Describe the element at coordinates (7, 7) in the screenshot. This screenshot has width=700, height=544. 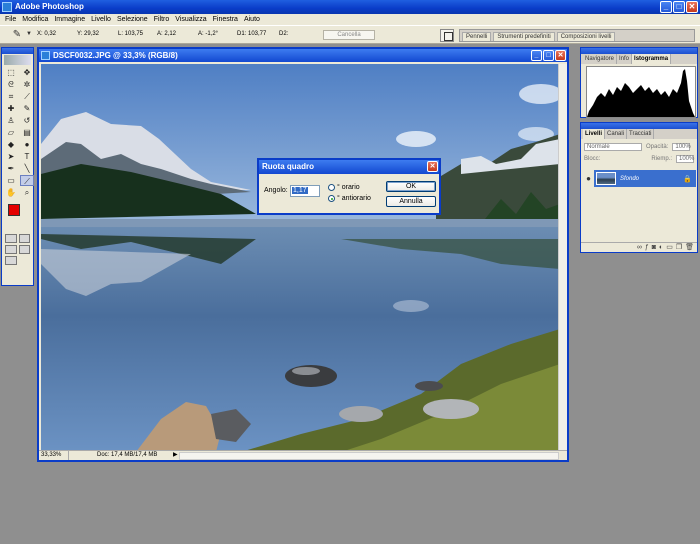
I see `photoshop-logo-icon` at that location.